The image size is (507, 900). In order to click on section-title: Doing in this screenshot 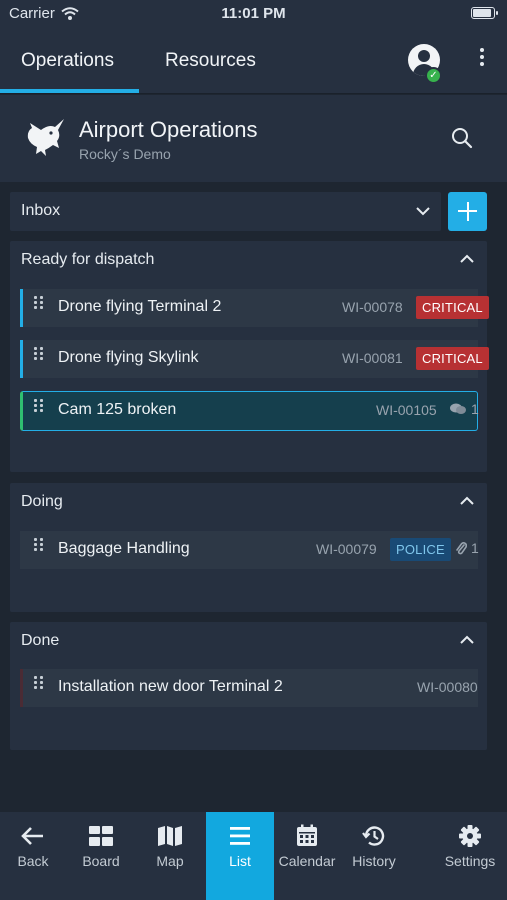, I will do `click(42, 501)`.